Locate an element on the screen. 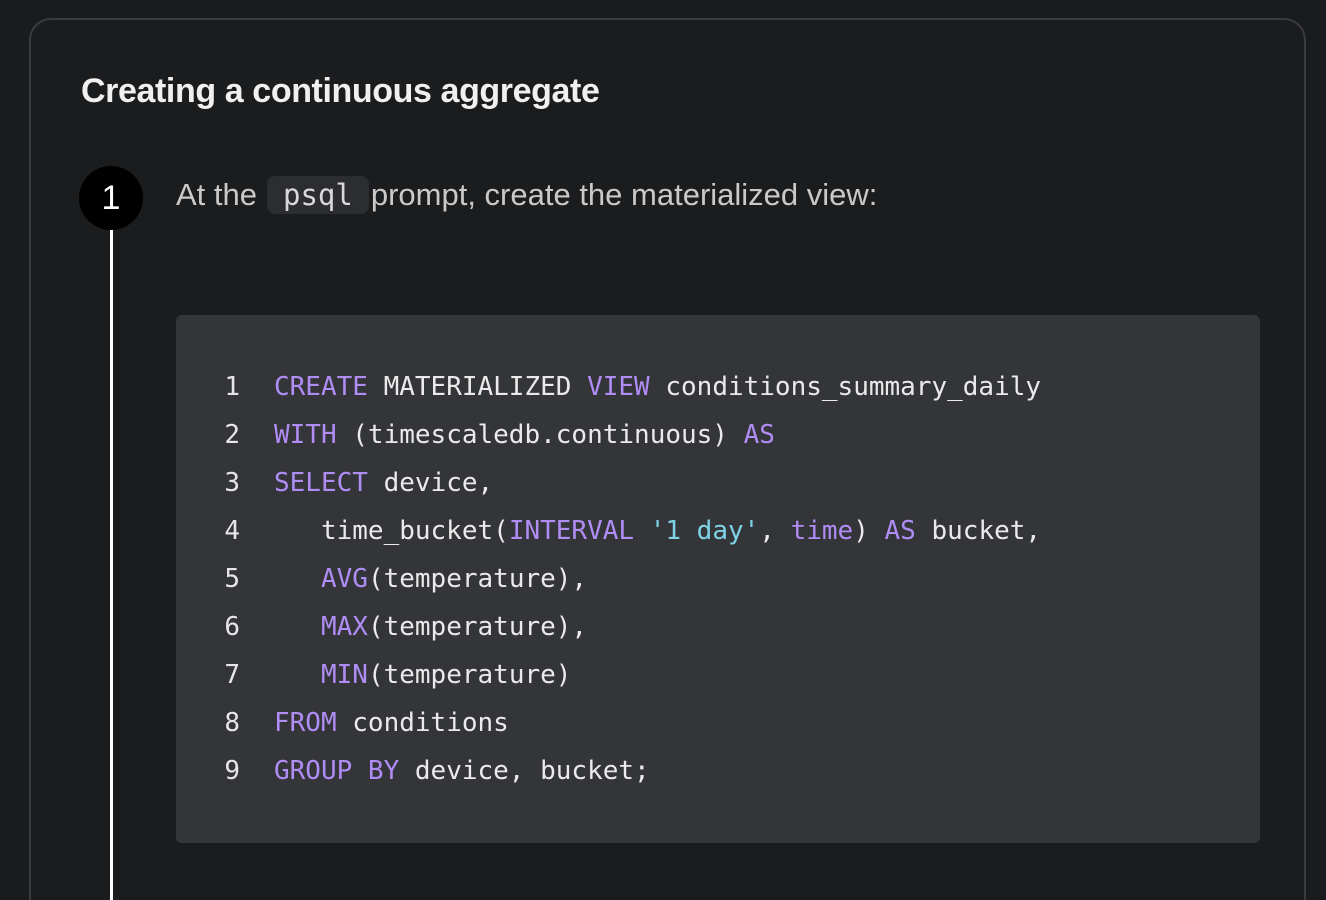  code-line: 5 AVG(temperature), is located at coordinates (718, 579).